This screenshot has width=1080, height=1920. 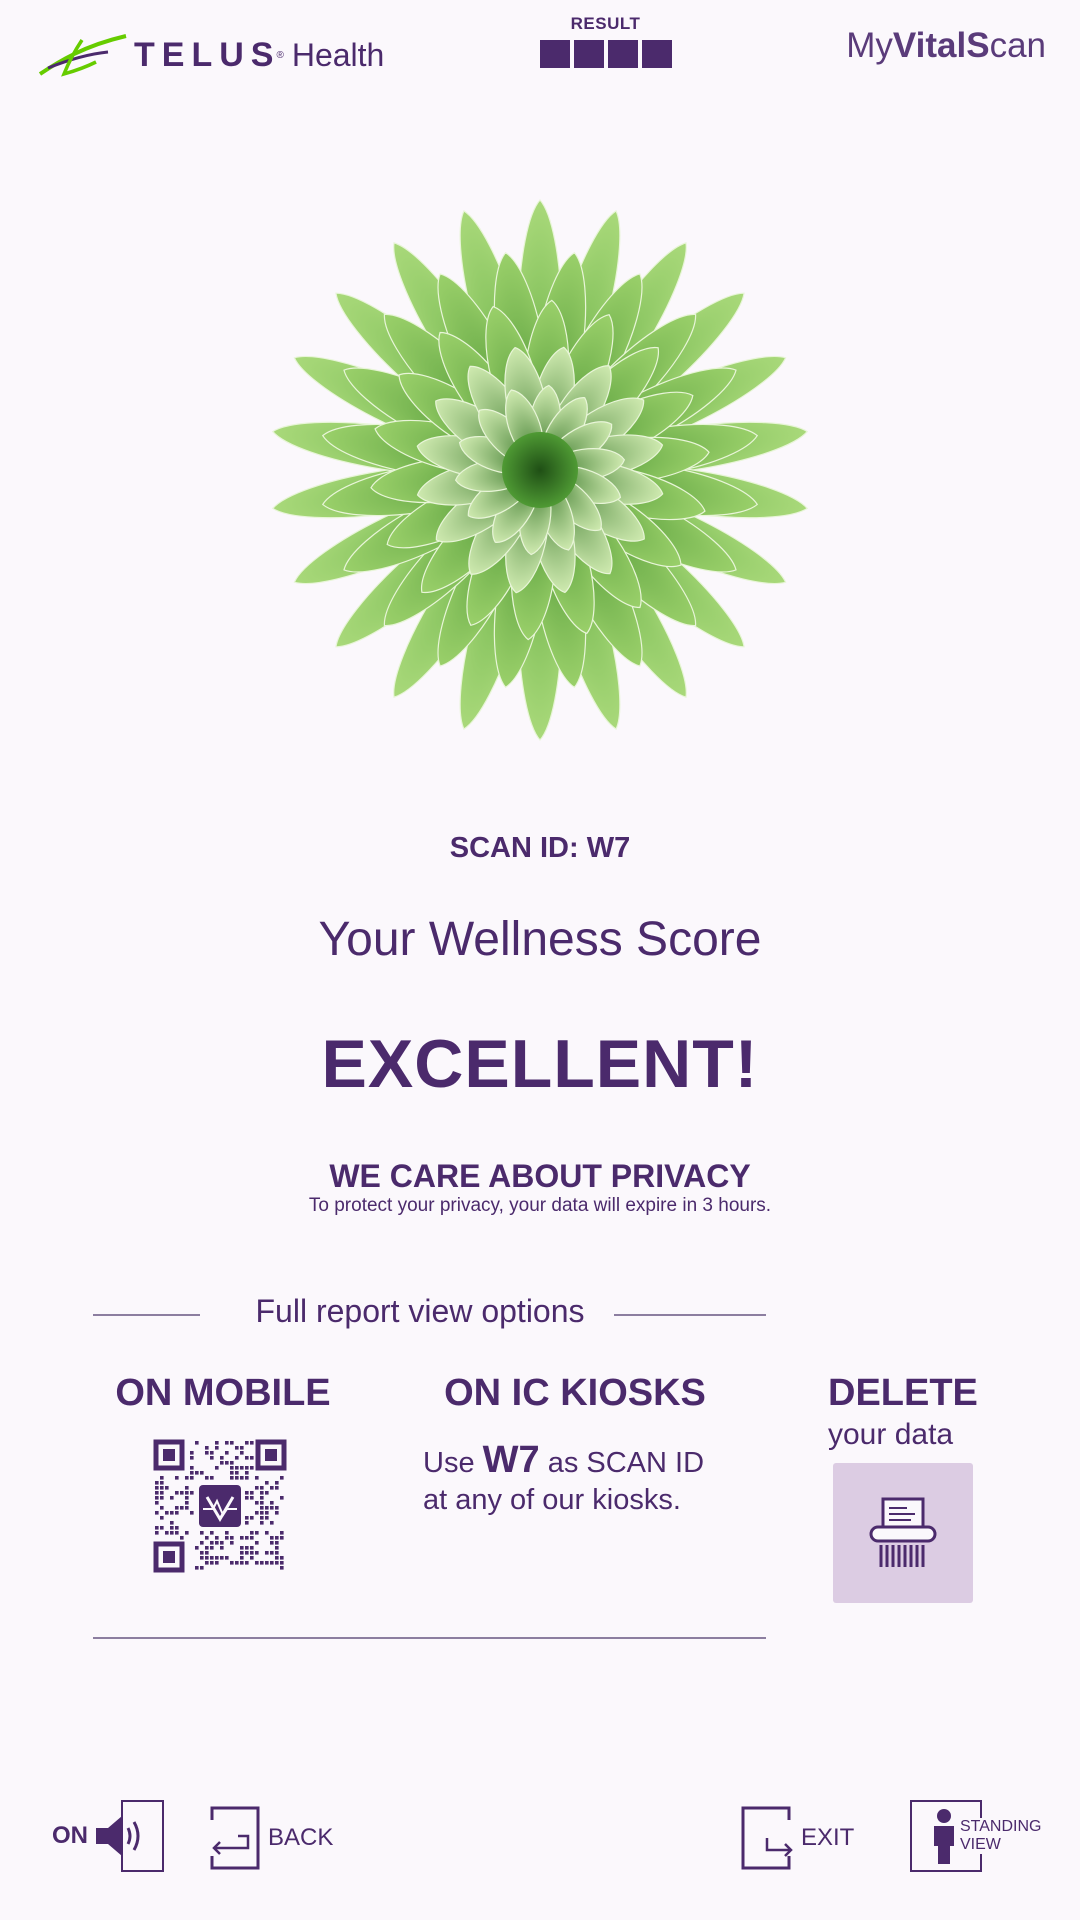 I want to click on progress-indicator: RESULT, so click(x=605, y=41).